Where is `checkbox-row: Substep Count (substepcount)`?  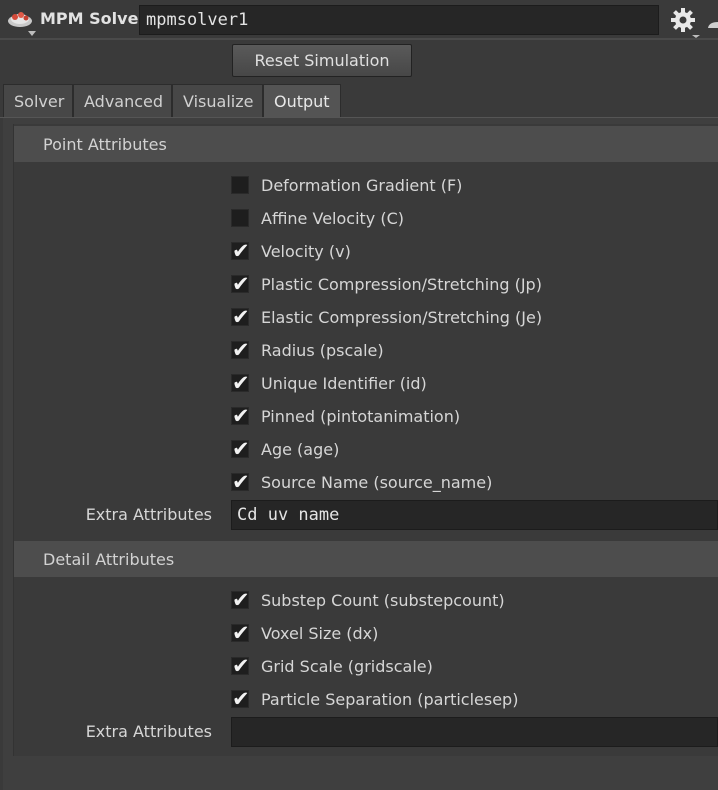 checkbox-row: Substep Count (substepcount) is located at coordinates (368, 600).